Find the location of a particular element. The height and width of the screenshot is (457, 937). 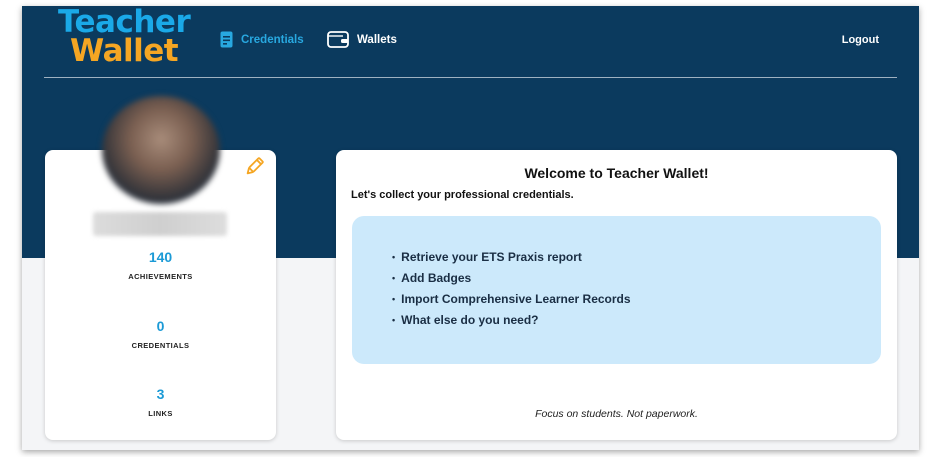

stat-achievements-label: ACHIEVEMENTS is located at coordinates (160, 276).